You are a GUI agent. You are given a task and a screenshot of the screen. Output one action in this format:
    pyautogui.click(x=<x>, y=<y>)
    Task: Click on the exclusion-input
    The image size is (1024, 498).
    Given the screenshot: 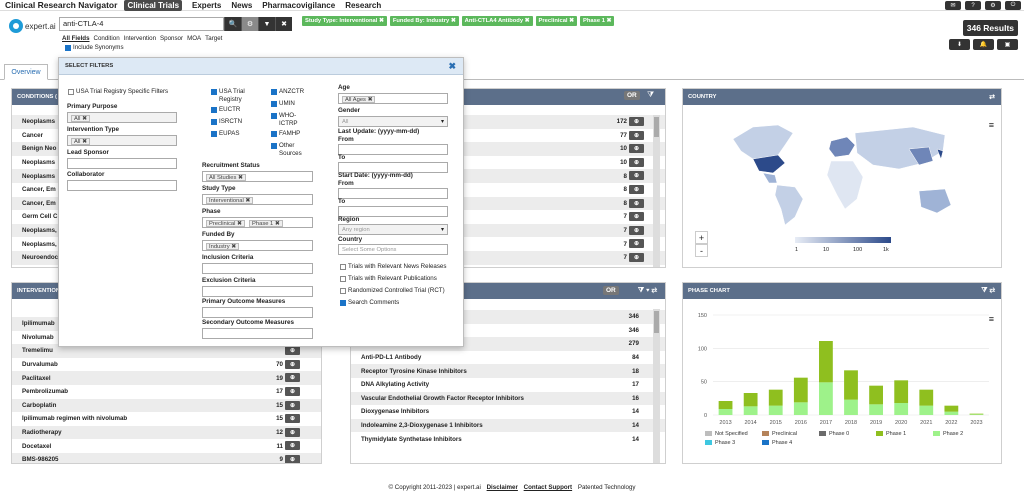 What is the action you would take?
    pyautogui.click(x=257, y=291)
    